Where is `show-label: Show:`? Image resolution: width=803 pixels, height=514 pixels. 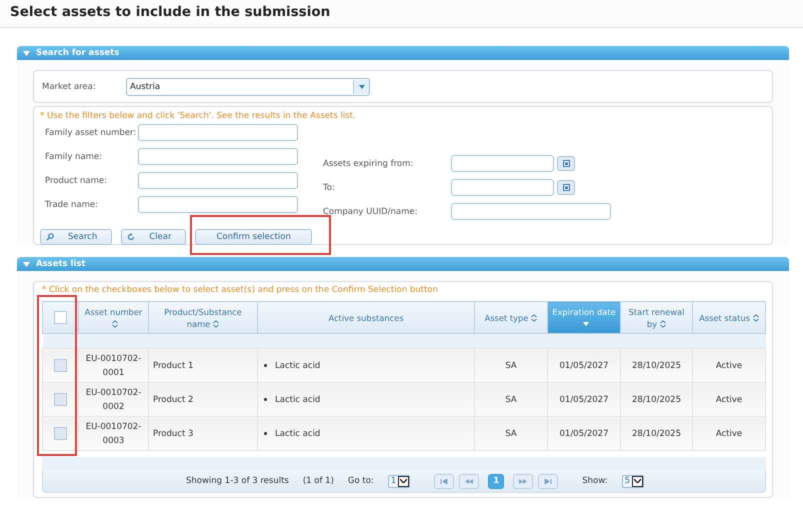
show-label: Show: is located at coordinates (595, 481).